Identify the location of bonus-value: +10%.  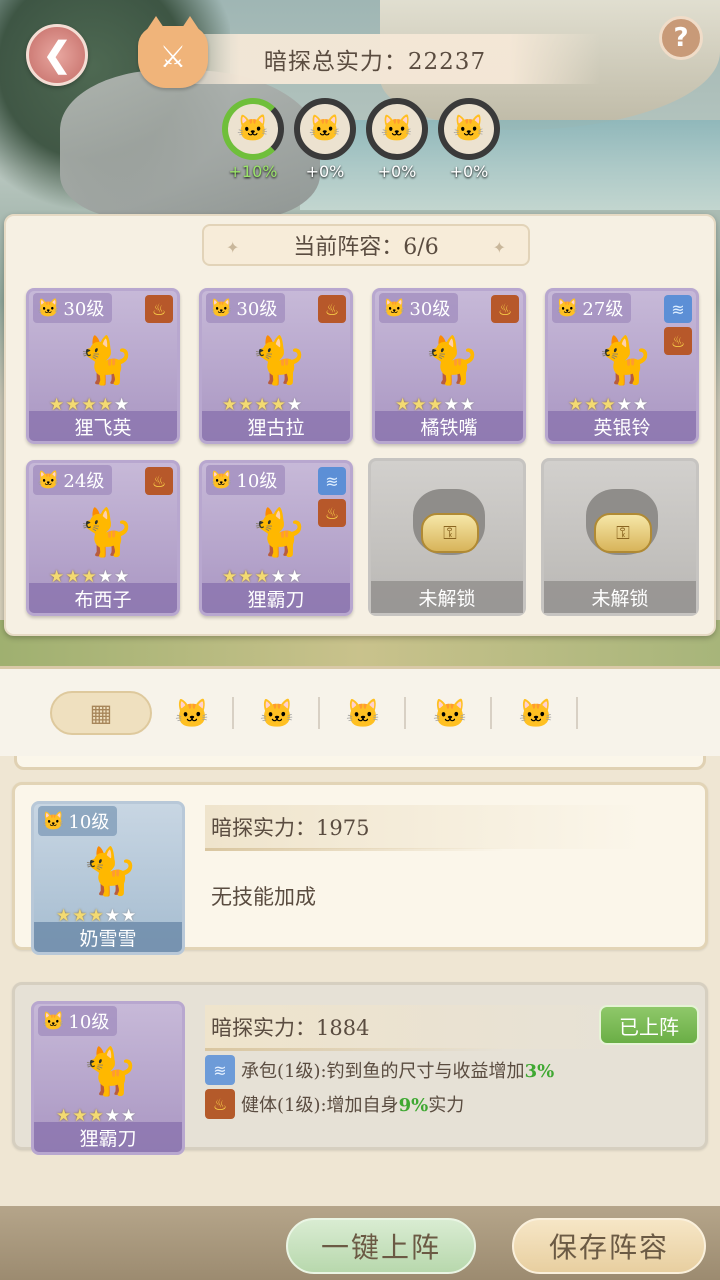
(253, 171).